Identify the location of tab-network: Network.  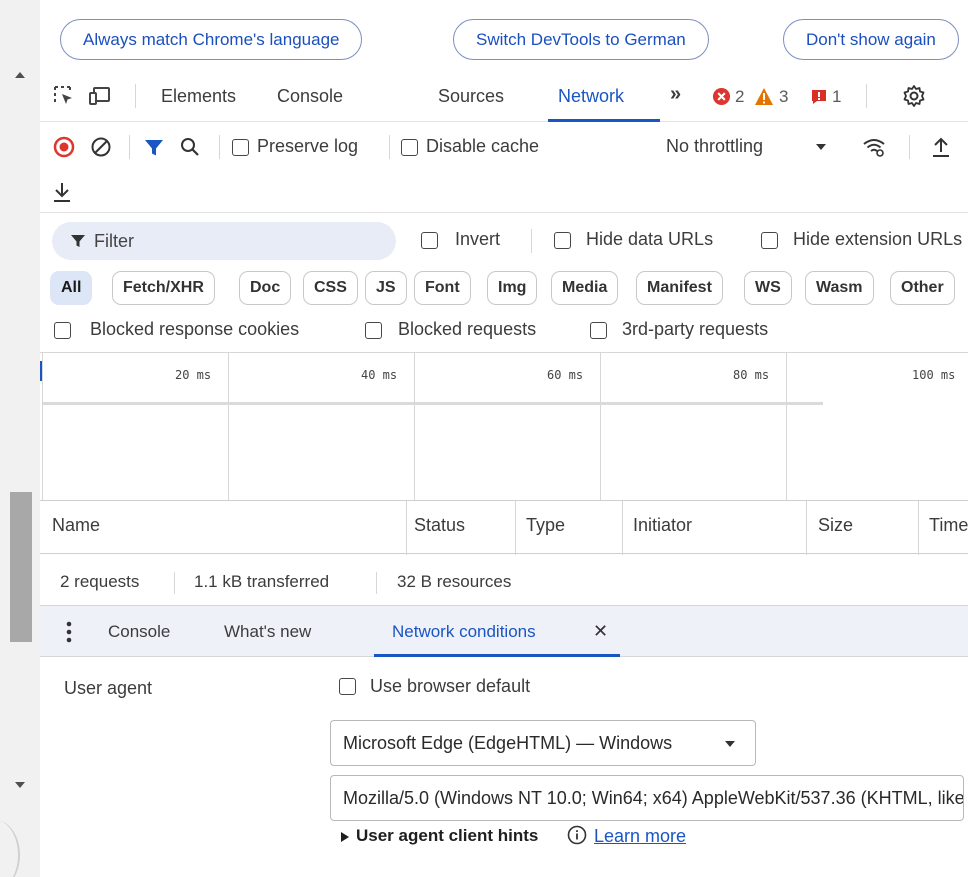
(591, 96).